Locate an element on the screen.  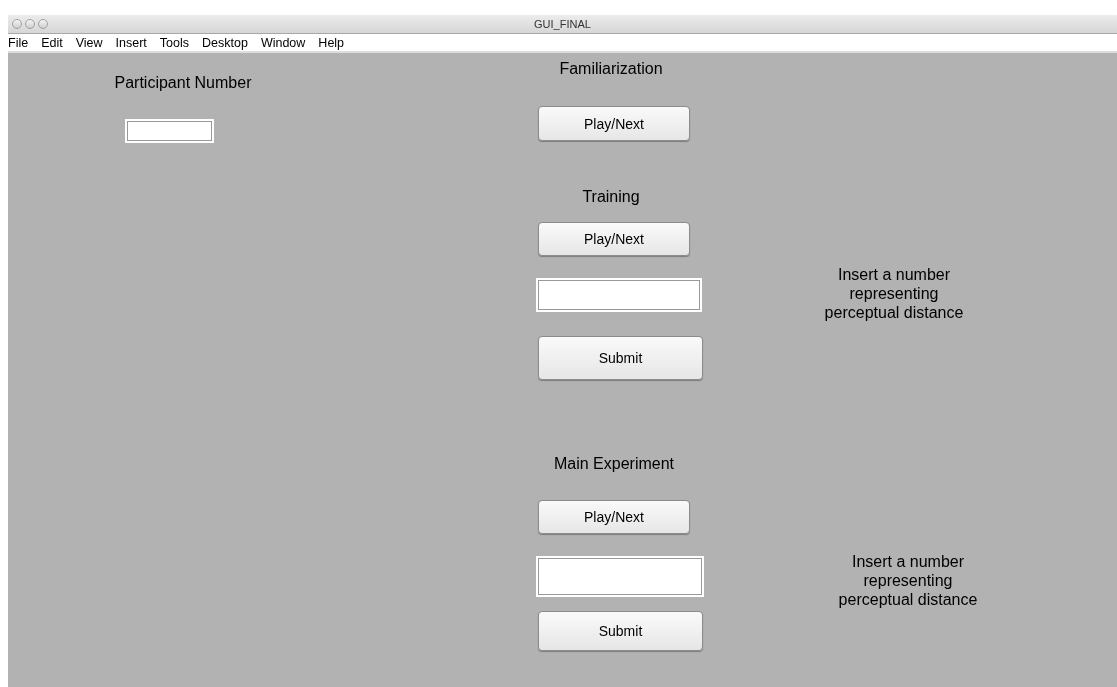
window-title: GUI_FINAL is located at coordinates (562, 24).